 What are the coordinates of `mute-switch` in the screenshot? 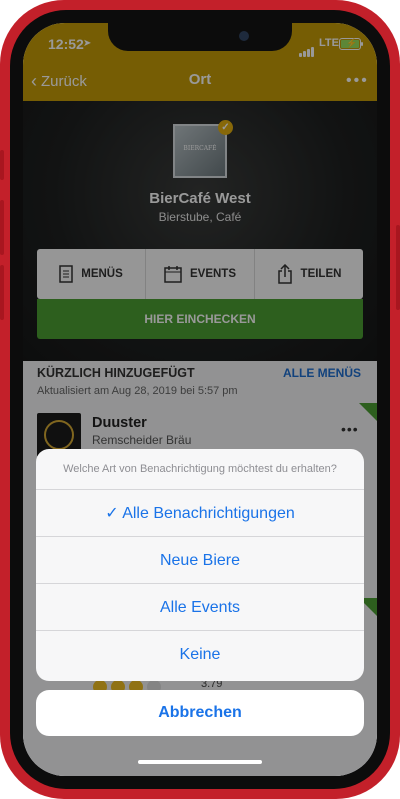 It's located at (2, 165).